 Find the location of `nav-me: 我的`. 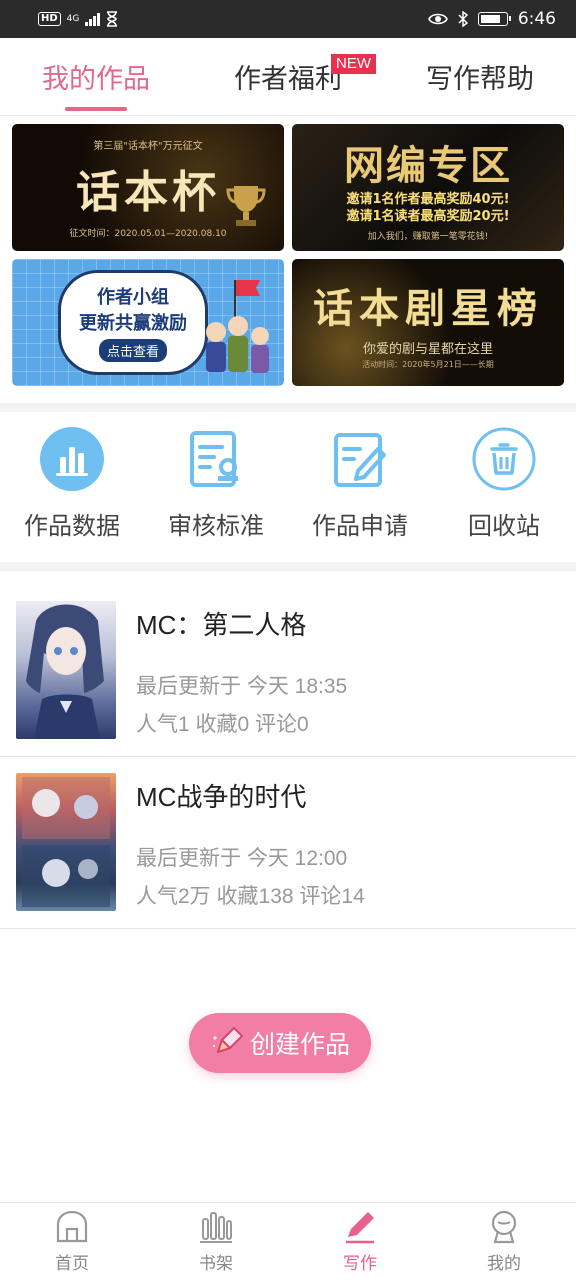

nav-me: 我的 is located at coordinates (504, 1241).